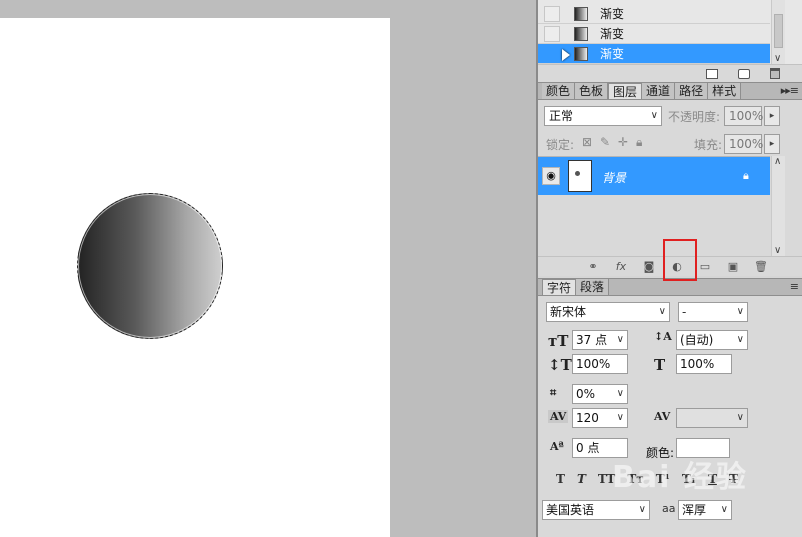  I want to click on tracking-icon: AV, so click(558, 416).